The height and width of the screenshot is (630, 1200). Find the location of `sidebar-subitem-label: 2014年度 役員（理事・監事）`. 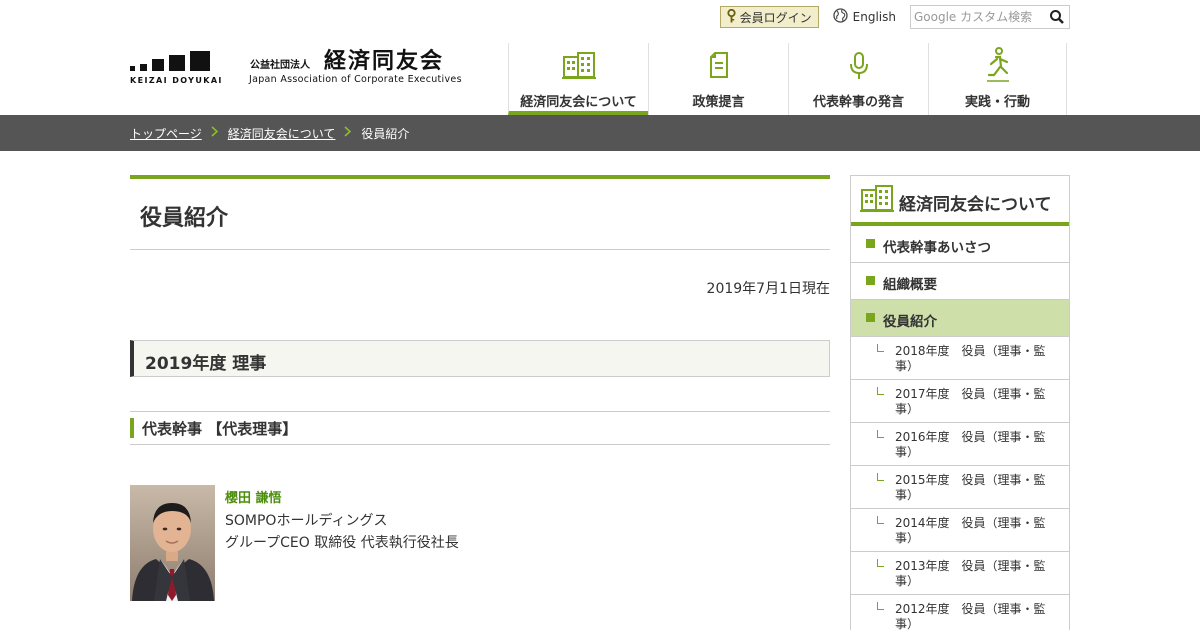

sidebar-subitem-label: 2014年度 役員（理事・監事） is located at coordinates (970, 530).